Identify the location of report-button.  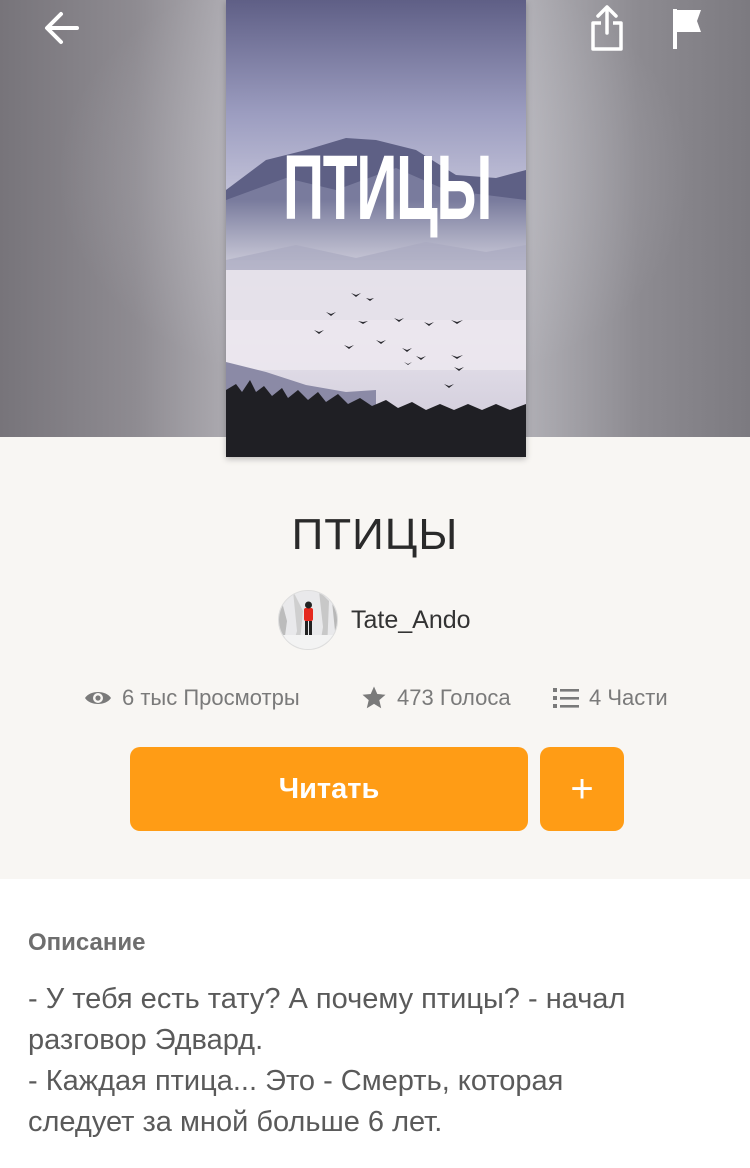
(687, 28).